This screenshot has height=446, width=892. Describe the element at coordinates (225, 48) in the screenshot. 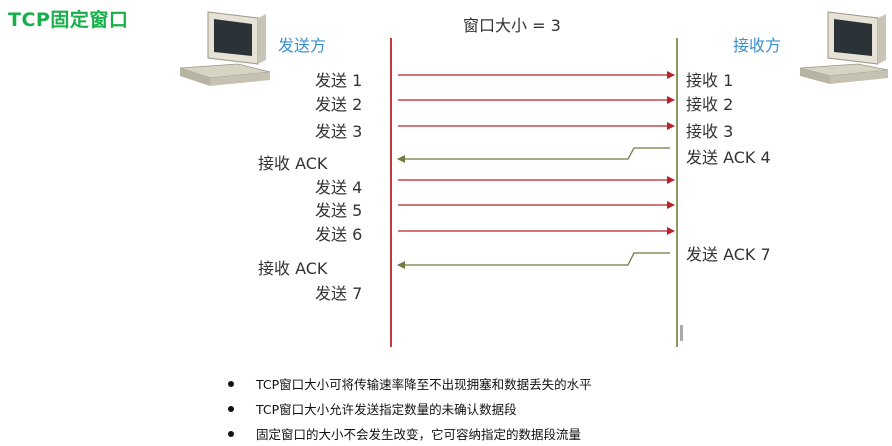

I see `computer-icon-sender` at that location.